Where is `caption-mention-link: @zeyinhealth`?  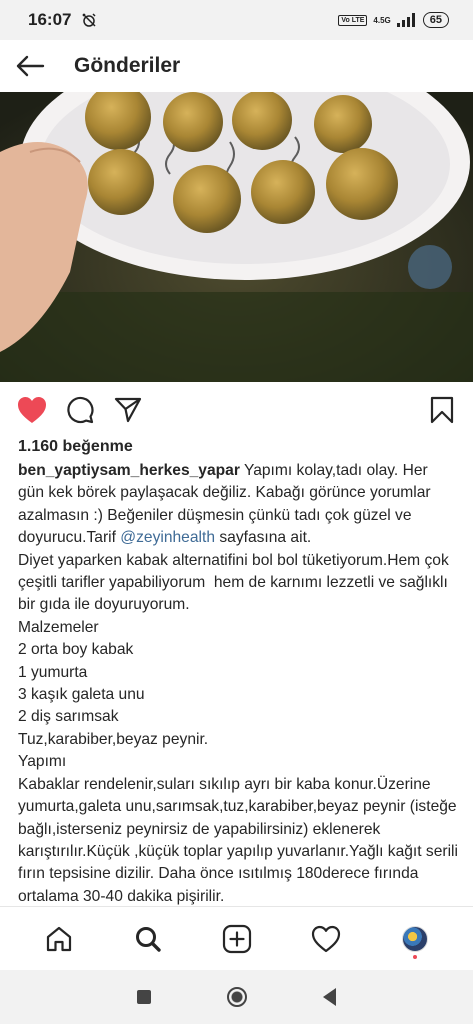 caption-mention-link: @zeyinhealth is located at coordinates (167, 537).